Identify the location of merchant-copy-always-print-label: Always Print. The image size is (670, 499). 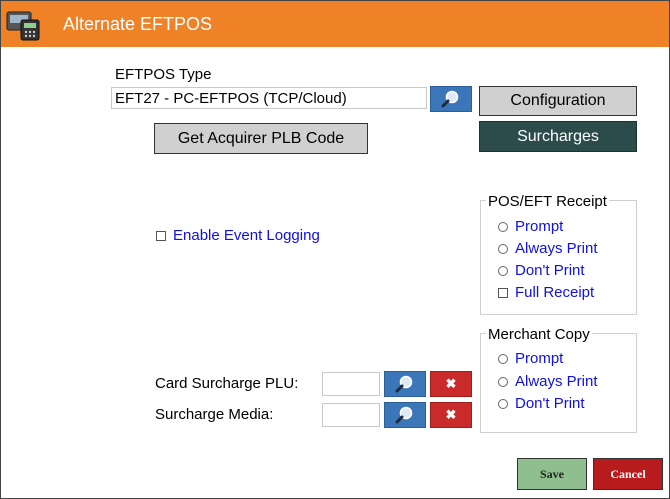
(556, 381).